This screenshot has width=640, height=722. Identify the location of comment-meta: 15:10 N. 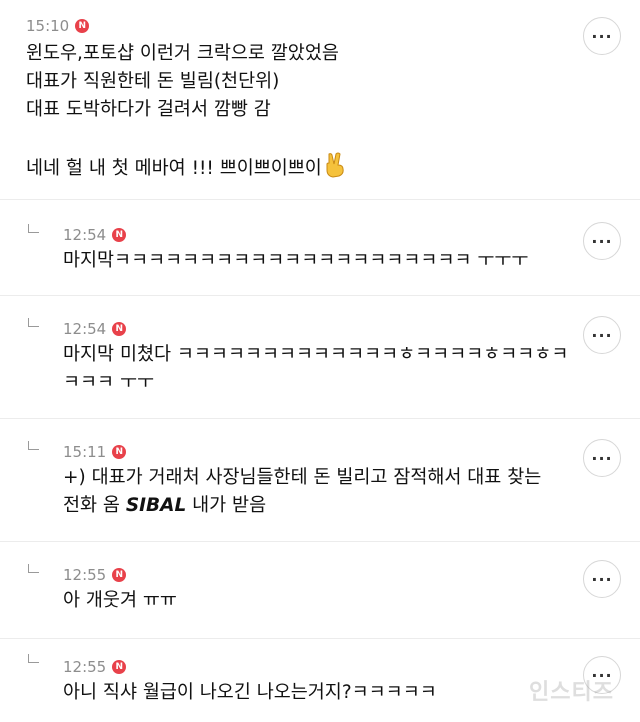
(58, 26).